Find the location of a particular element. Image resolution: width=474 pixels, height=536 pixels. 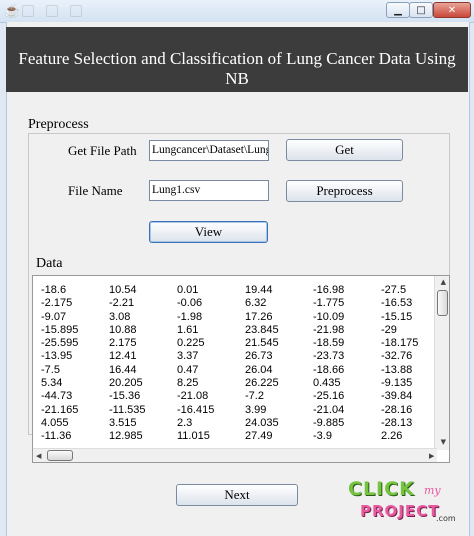

data-cell: 12.985 is located at coordinates (126, 436).